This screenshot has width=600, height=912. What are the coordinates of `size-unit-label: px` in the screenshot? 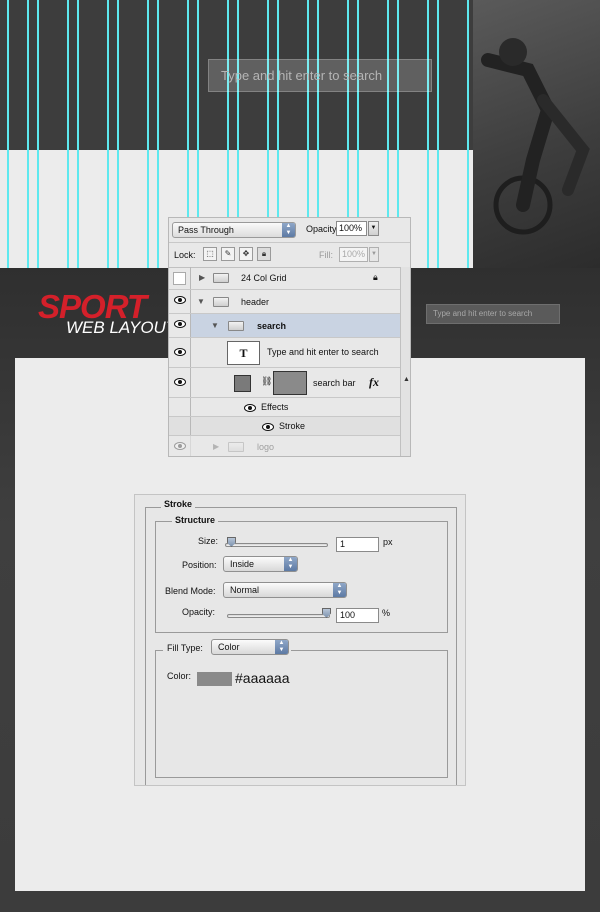 It's located at (388, 542).